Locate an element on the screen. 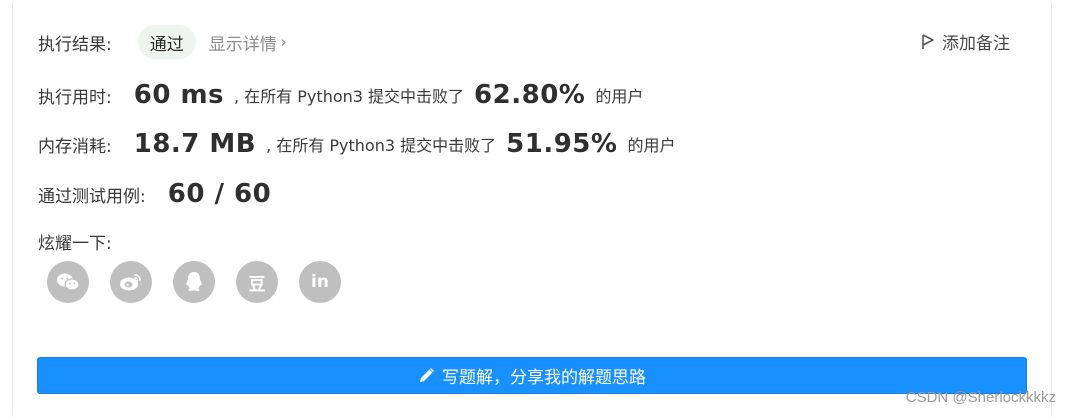 The image size is (1072, 417). add-note-button: 添加备注 is located at coordinates (965, 41).